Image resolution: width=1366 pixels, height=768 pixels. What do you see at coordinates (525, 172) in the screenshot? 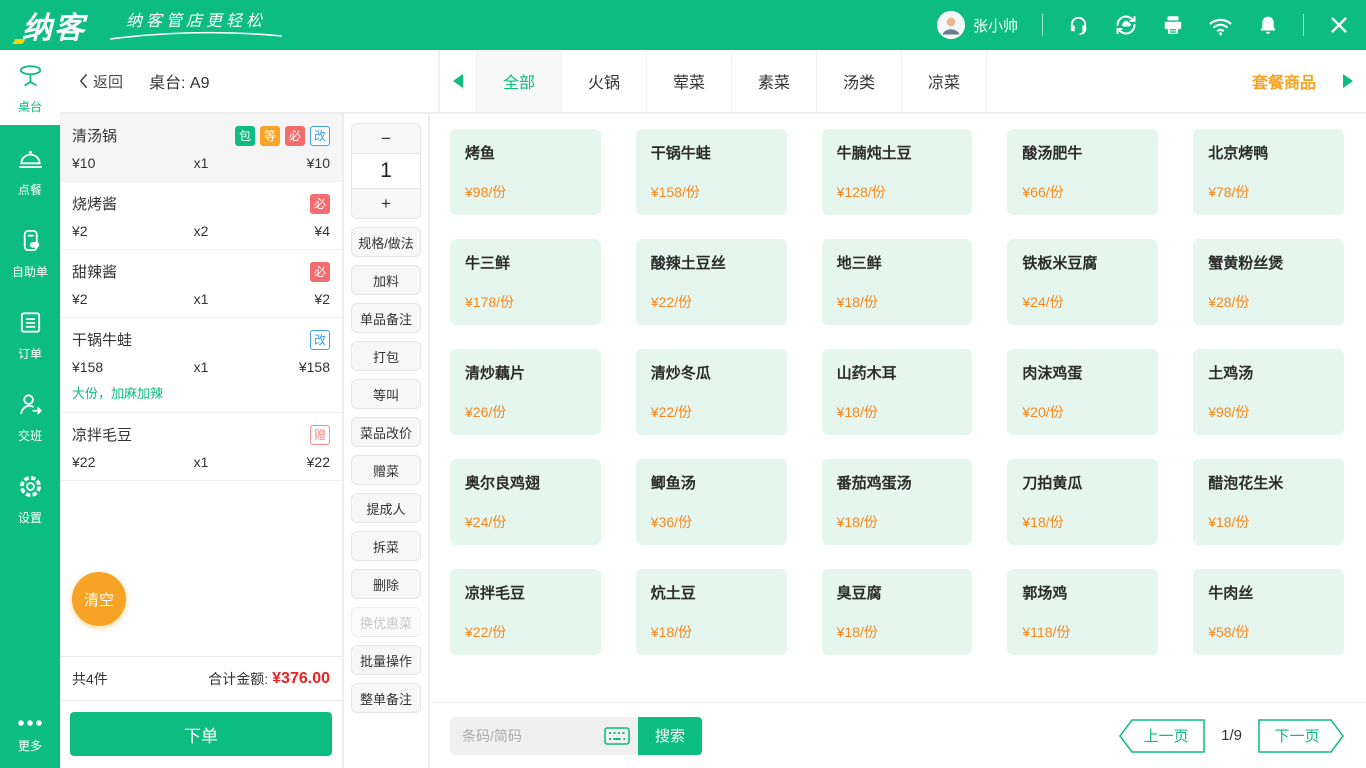
I see `dish-card: 烤鱼 ¥98/份` at bounding box center [525, 172].